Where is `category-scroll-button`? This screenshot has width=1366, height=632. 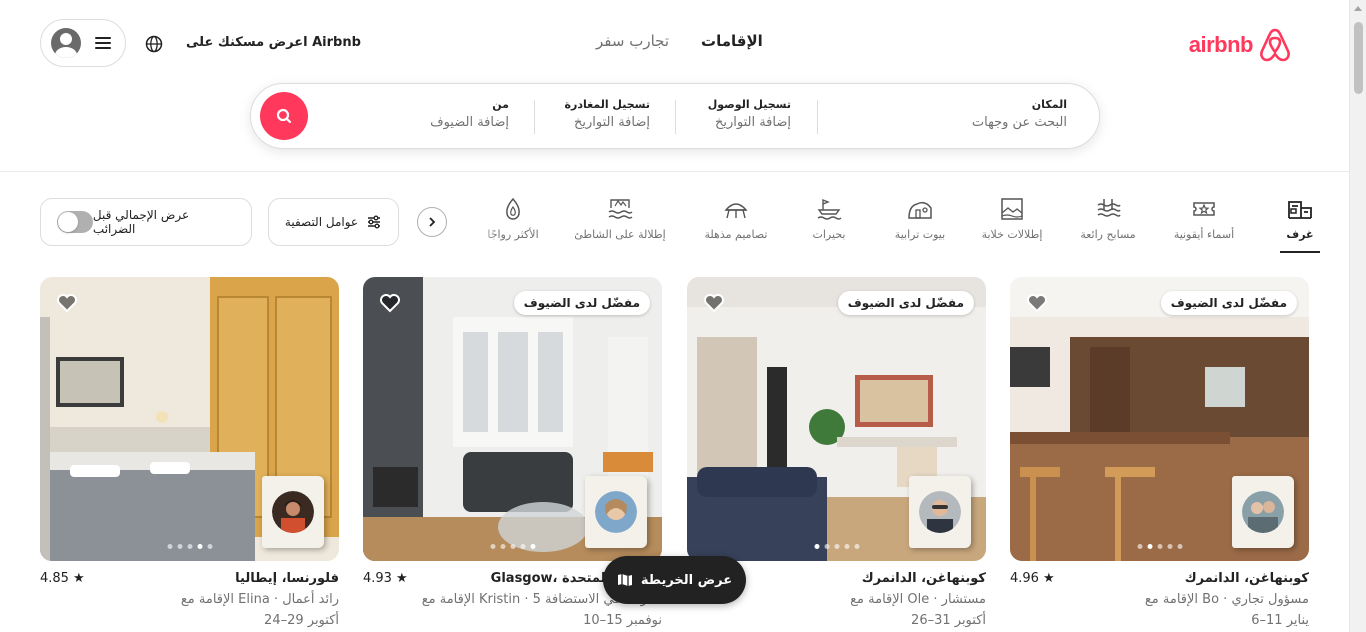
category-scroll-button is located at coordinates (432, 222).